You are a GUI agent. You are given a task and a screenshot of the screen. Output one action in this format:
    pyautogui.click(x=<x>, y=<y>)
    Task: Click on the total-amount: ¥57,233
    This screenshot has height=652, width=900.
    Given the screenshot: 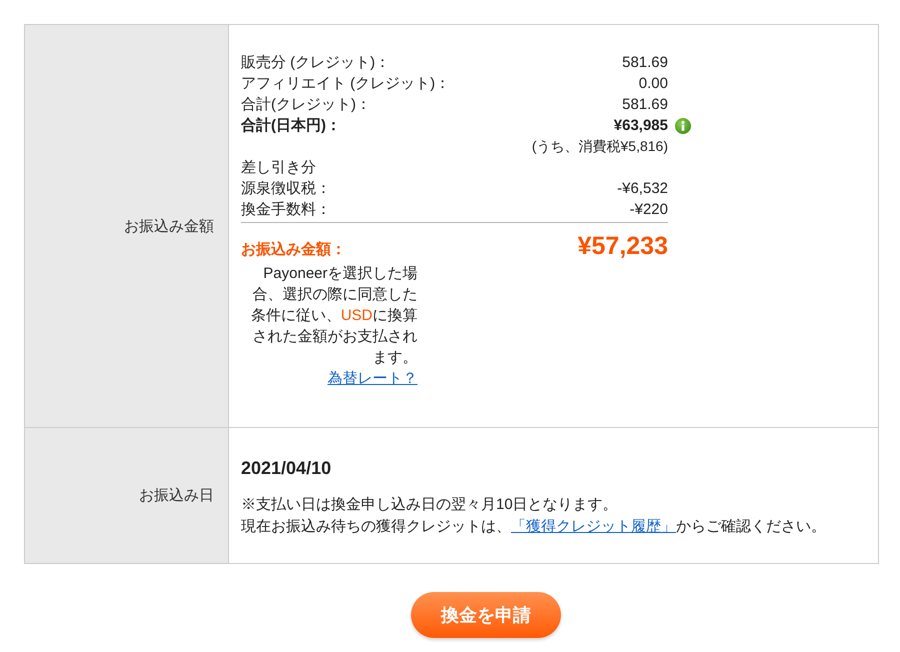 What is the action you would take?
    pyautogui.click(x=623, y=246)
    